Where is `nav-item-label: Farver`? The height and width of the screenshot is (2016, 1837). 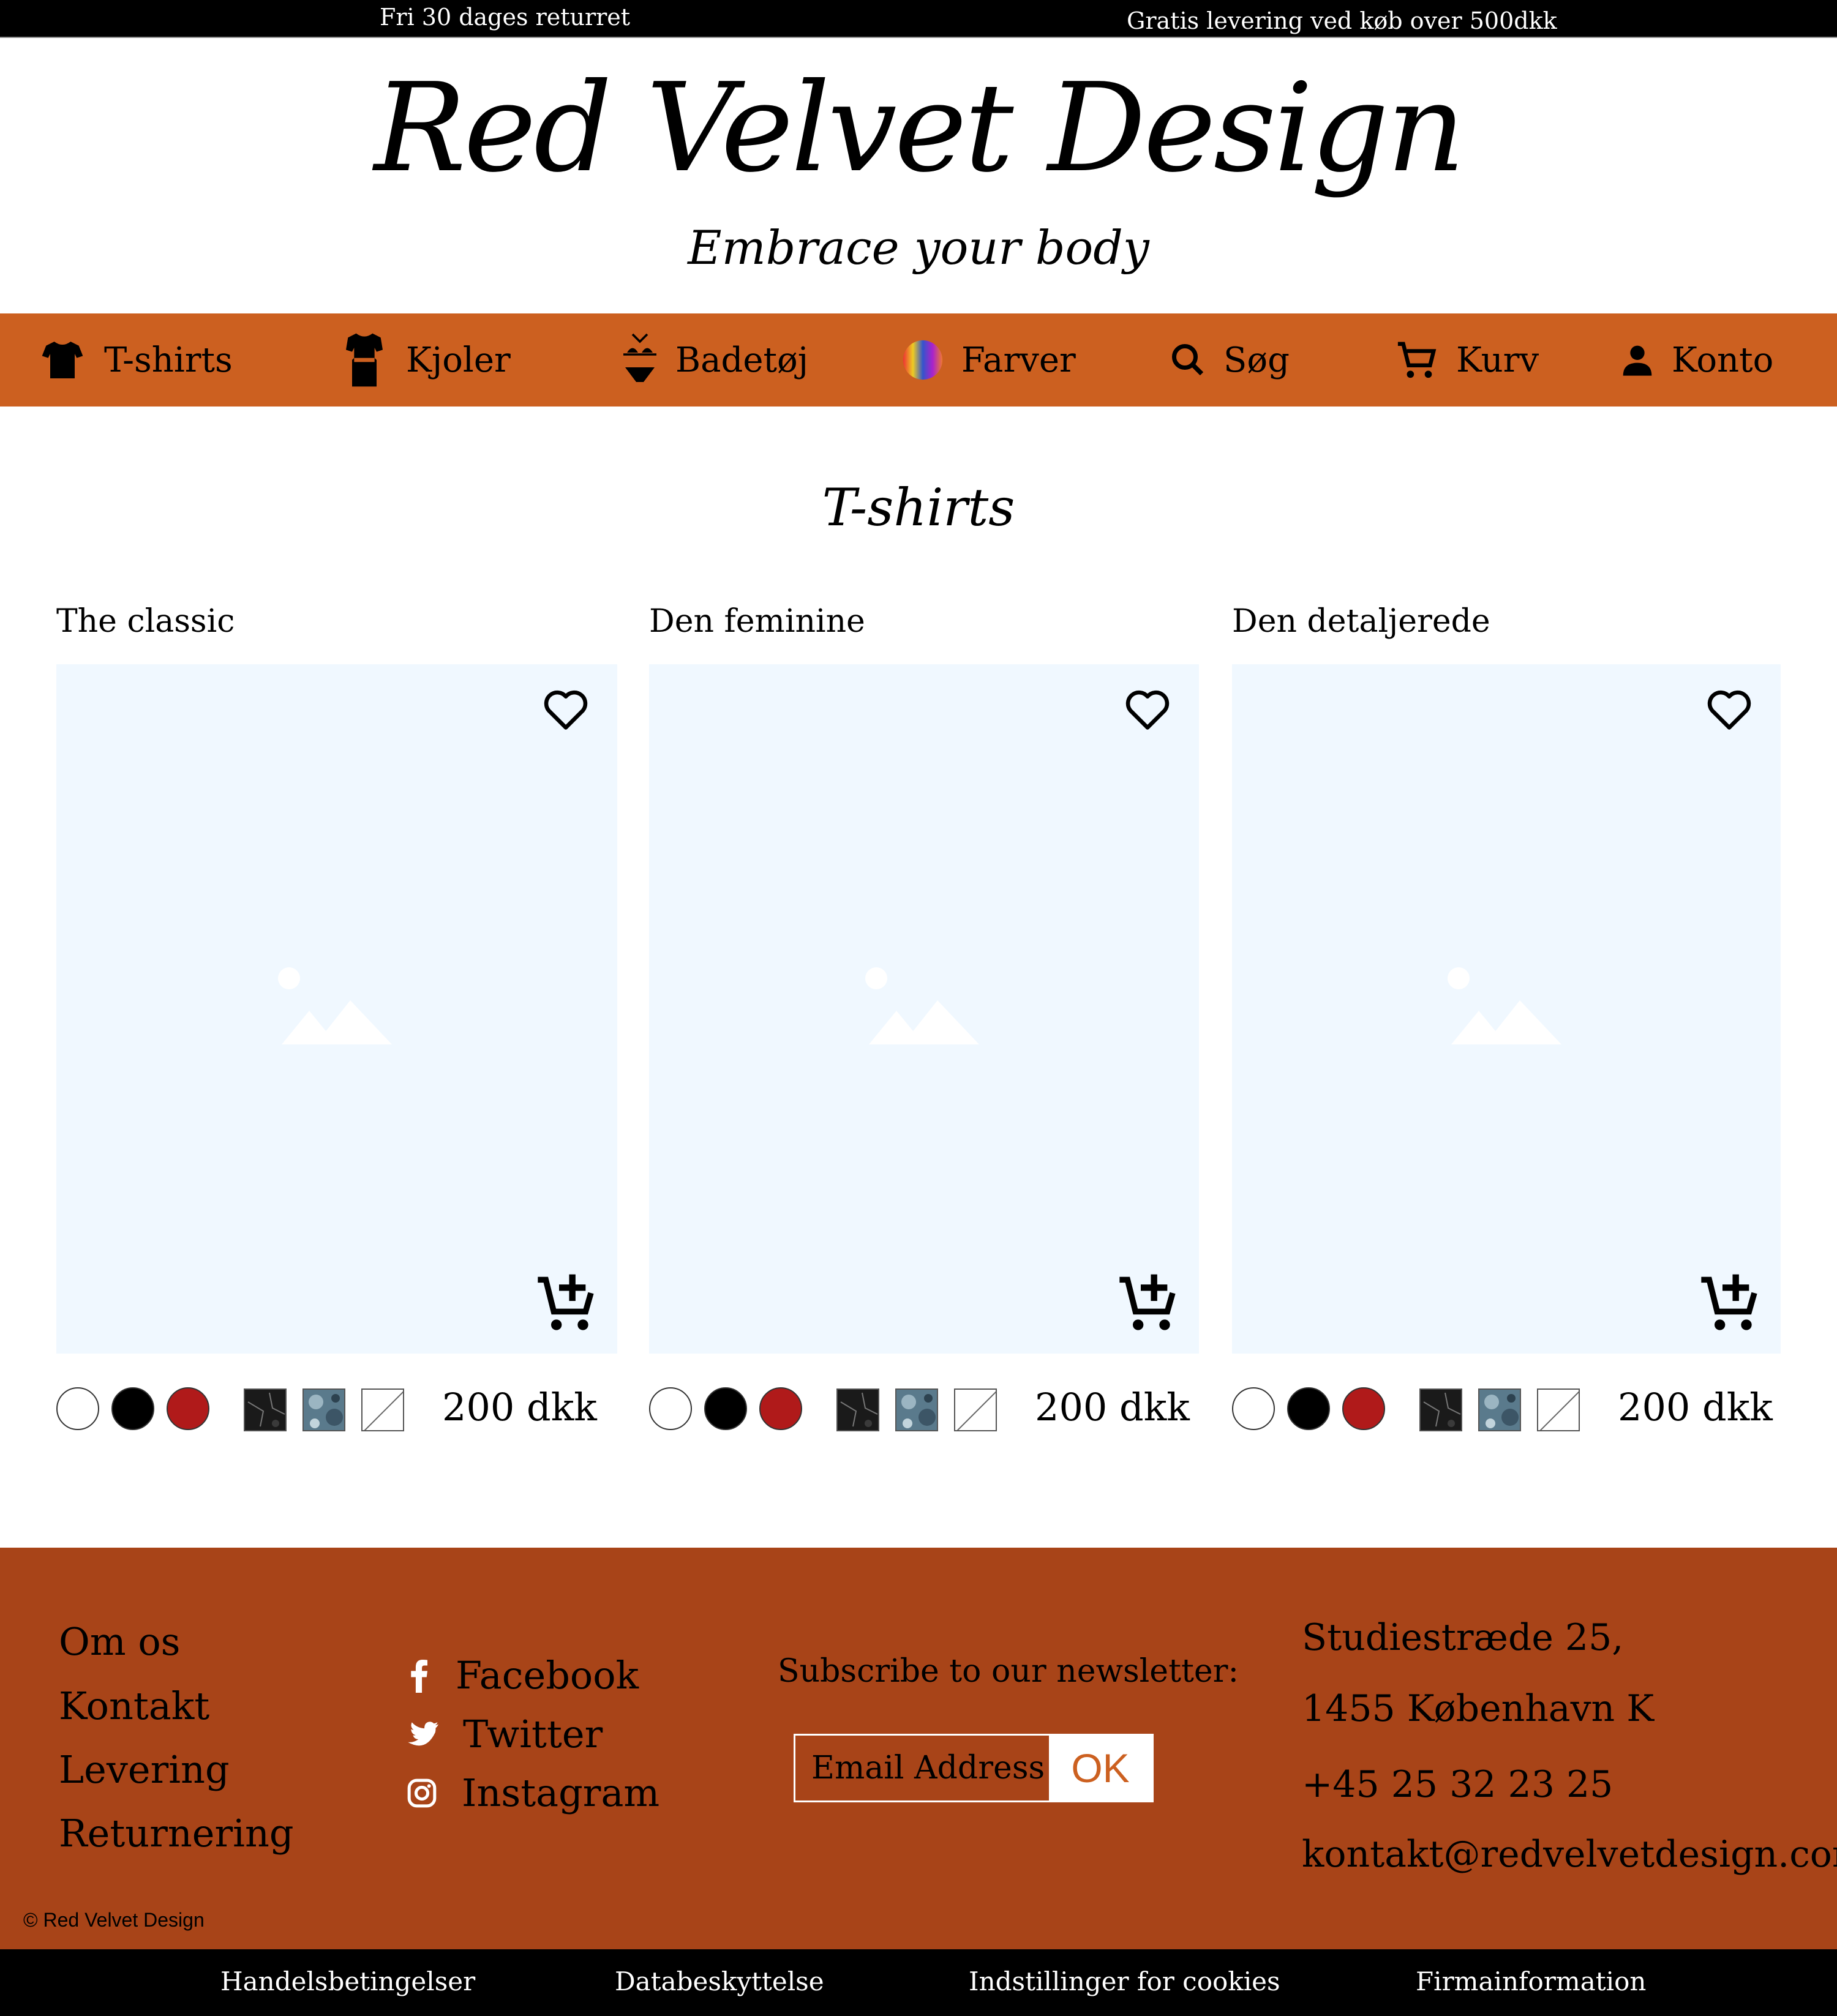 nav-item-label: Farver is located at coordinates (1018, 360).